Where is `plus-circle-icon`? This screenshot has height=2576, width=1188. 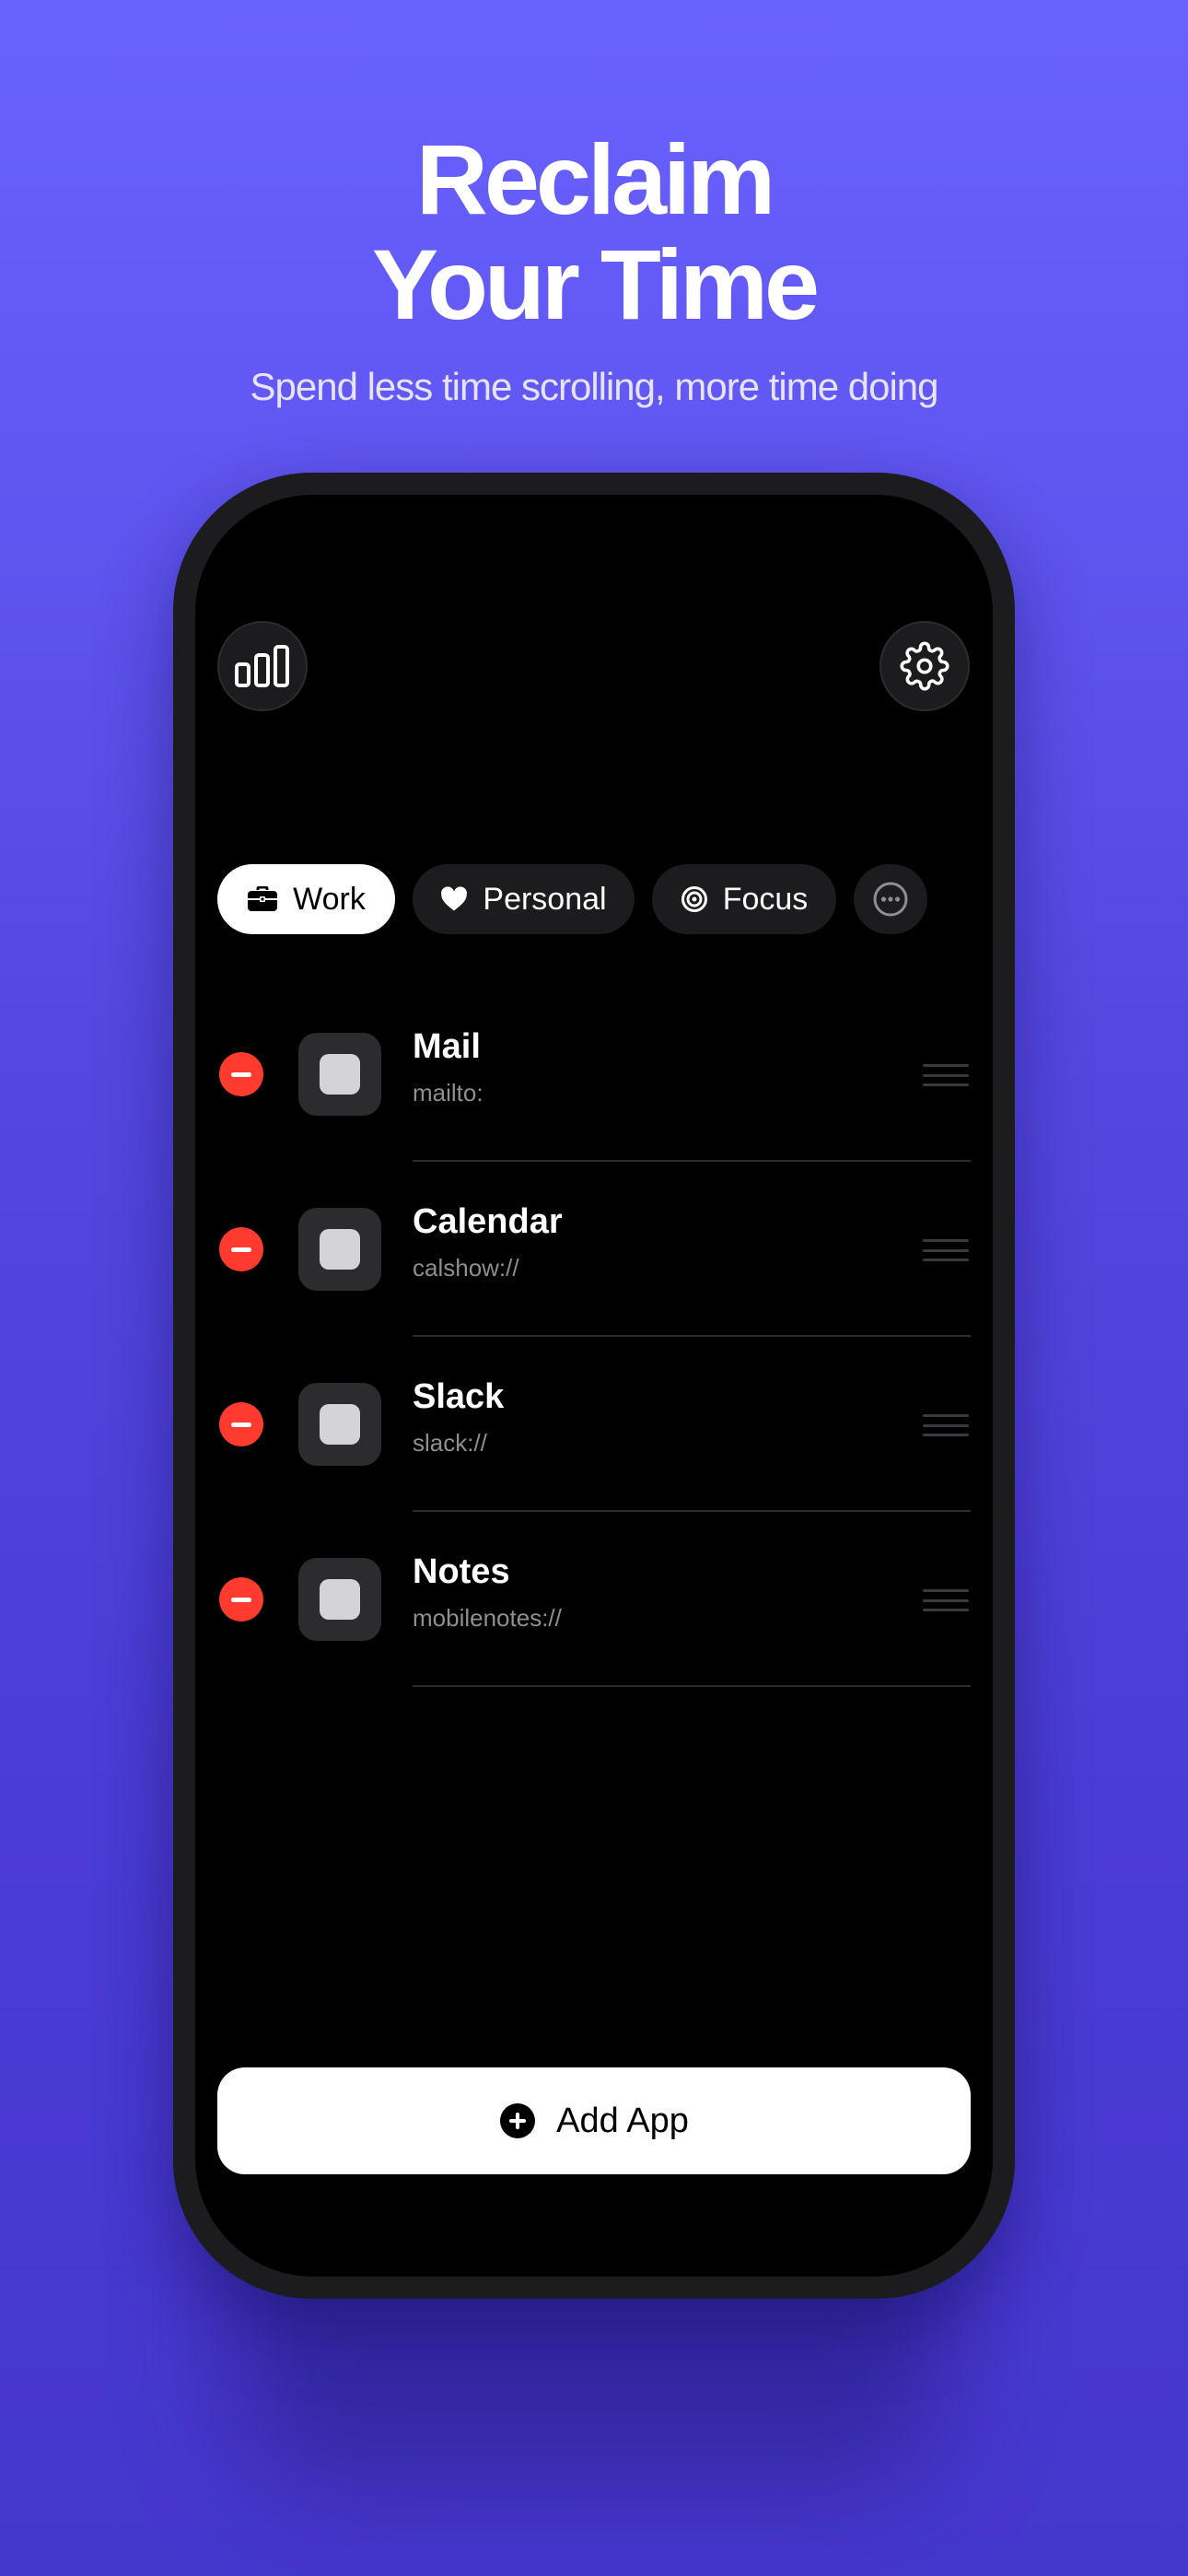 plus-circle-icon is located at coordinates (518, 2120).